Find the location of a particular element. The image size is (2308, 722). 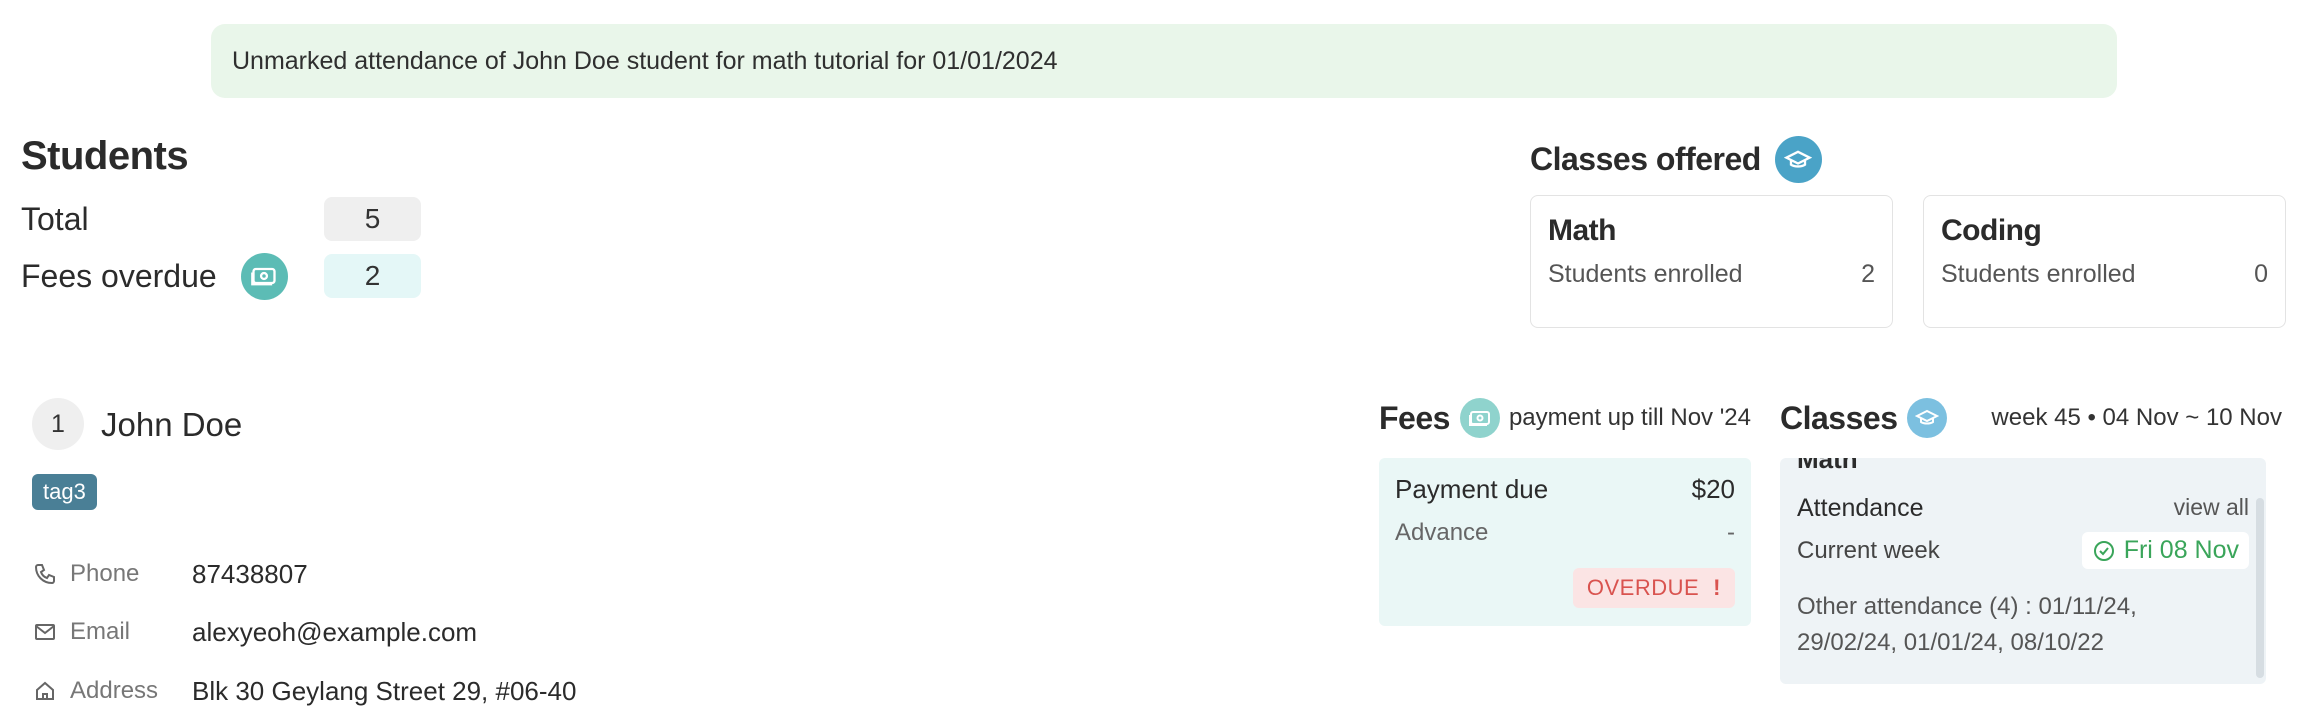

home-icon is located at coordinates (45, 691).